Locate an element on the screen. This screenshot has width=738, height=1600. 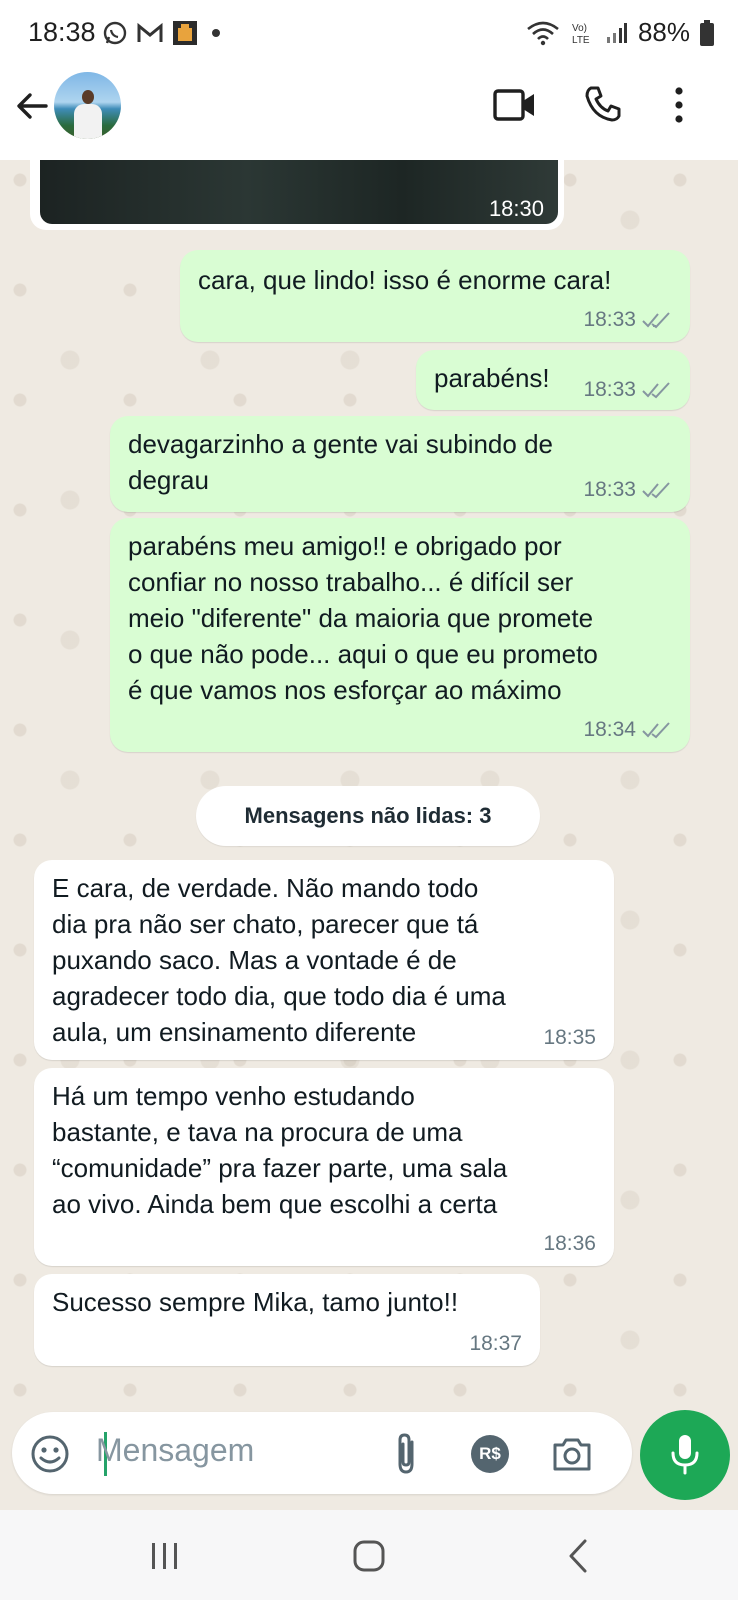
camera-icon is located at coordinates (572, 1454).